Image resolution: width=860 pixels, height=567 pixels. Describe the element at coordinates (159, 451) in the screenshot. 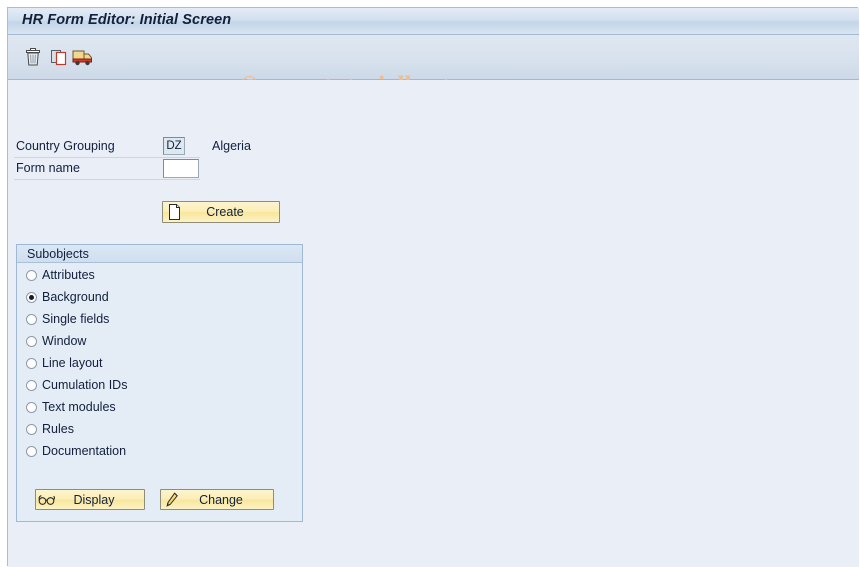

I see `radio-option-documentation: Documentation` at that location.